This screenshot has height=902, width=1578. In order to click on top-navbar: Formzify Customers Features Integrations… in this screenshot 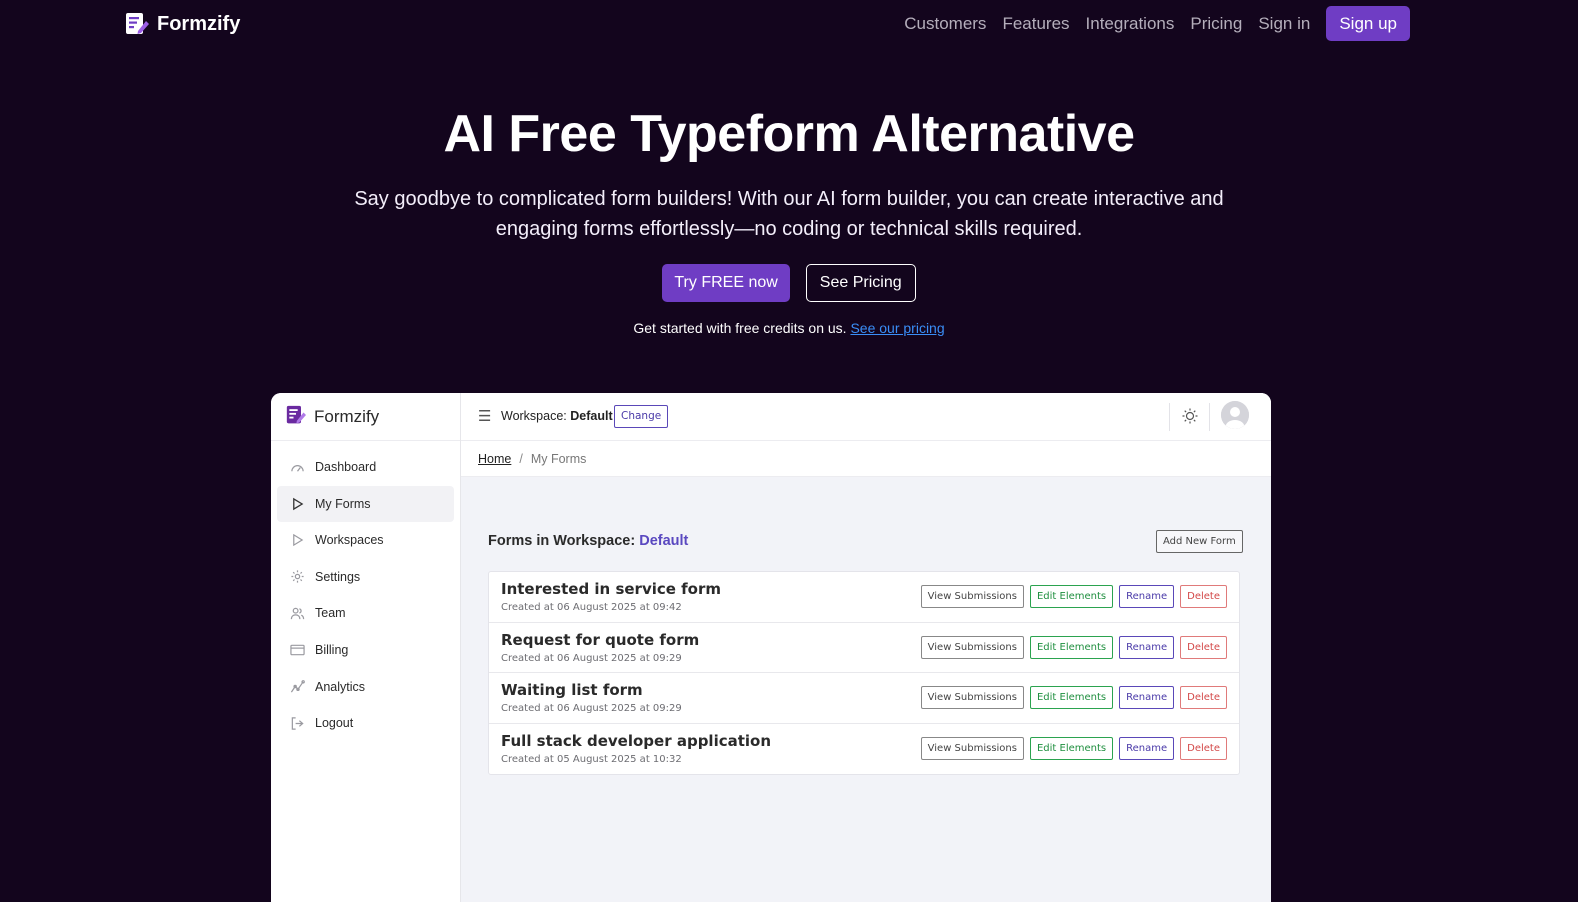, I will do `click(789, 24)`.